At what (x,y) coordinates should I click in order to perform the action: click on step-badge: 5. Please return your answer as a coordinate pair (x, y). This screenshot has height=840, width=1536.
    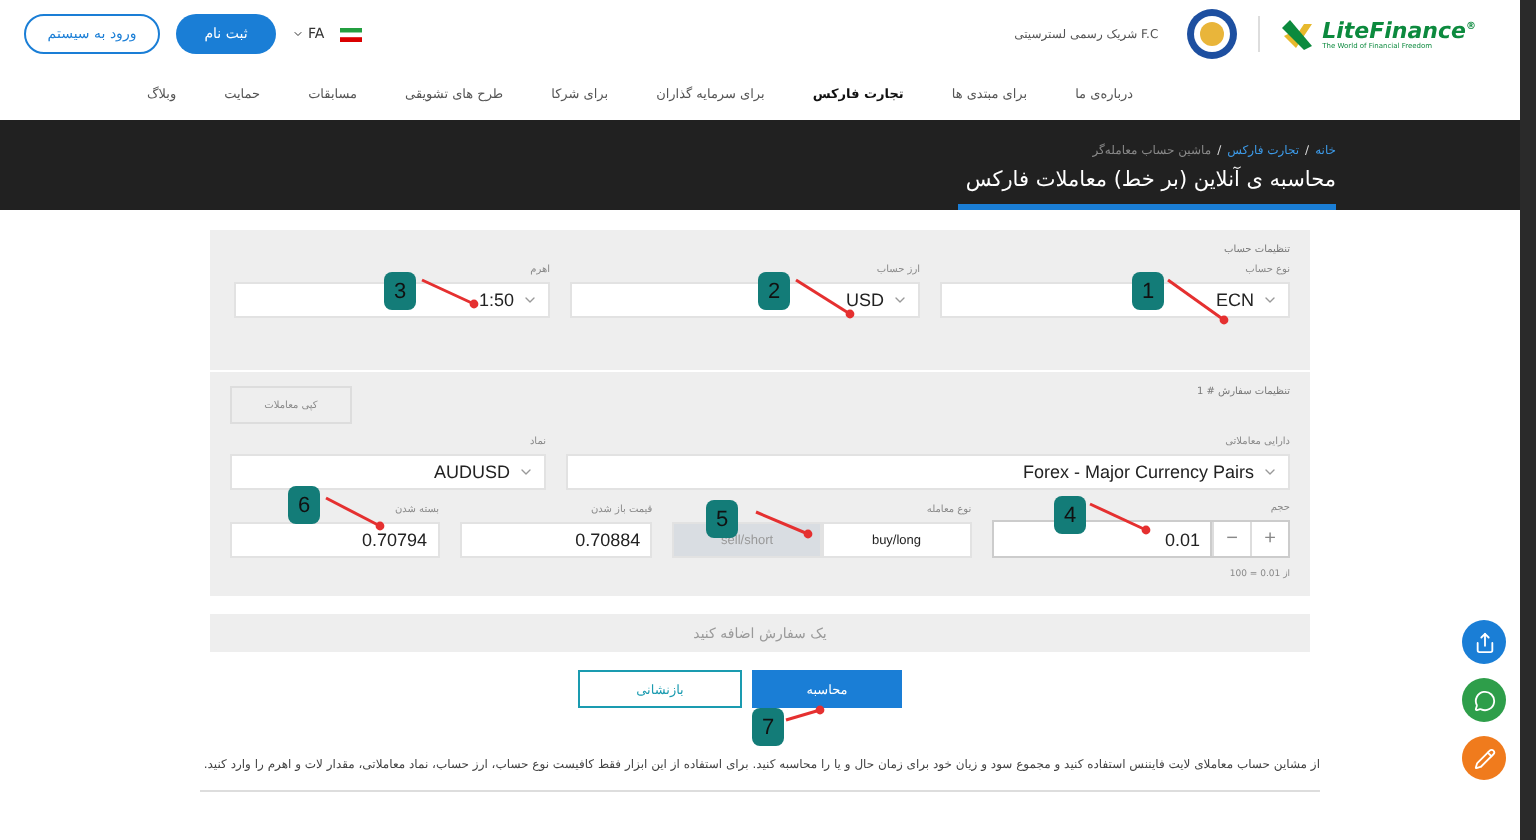
    Looking at the image, I should click on (722, 519).